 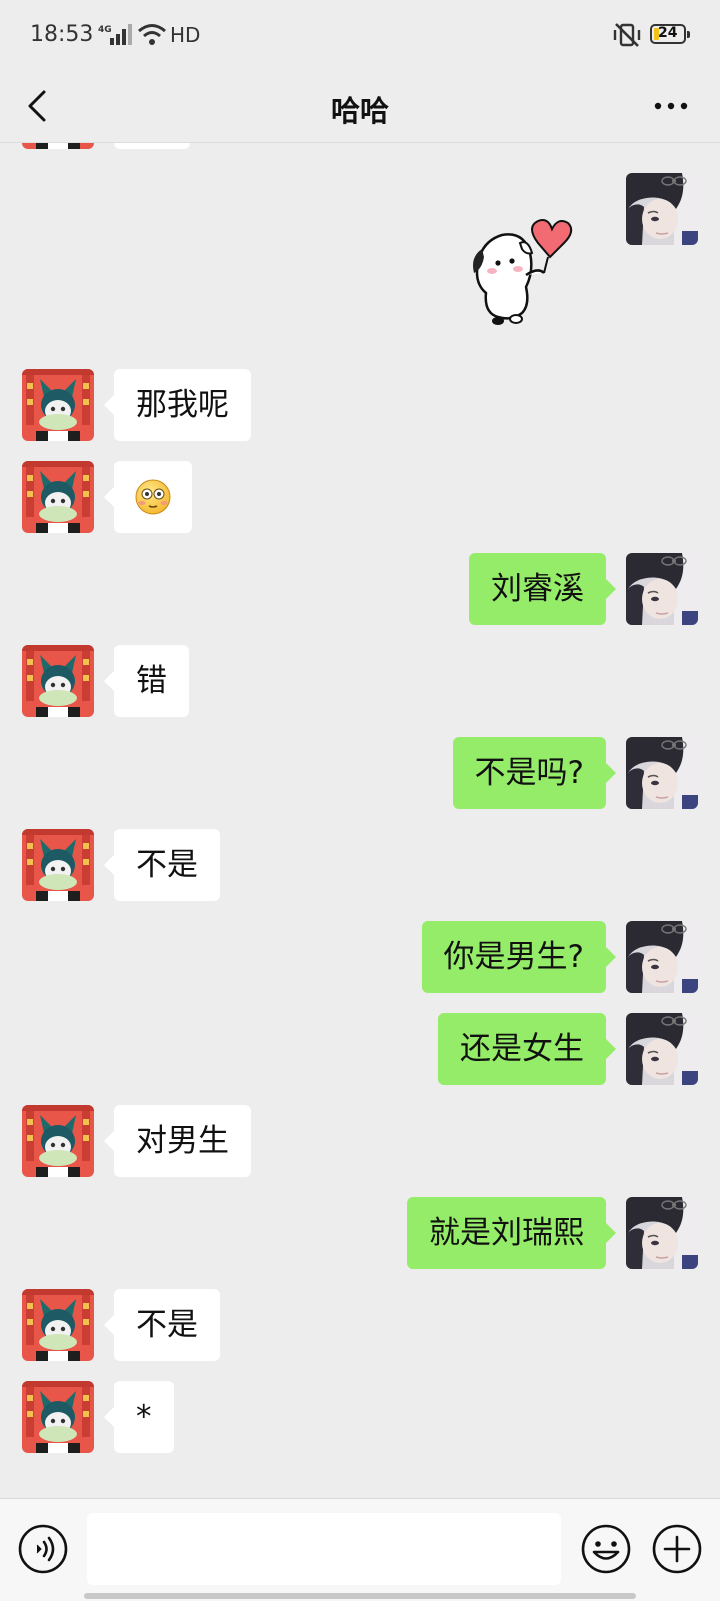 I want to click on message-row-sticker, so click(x=360, y=253).